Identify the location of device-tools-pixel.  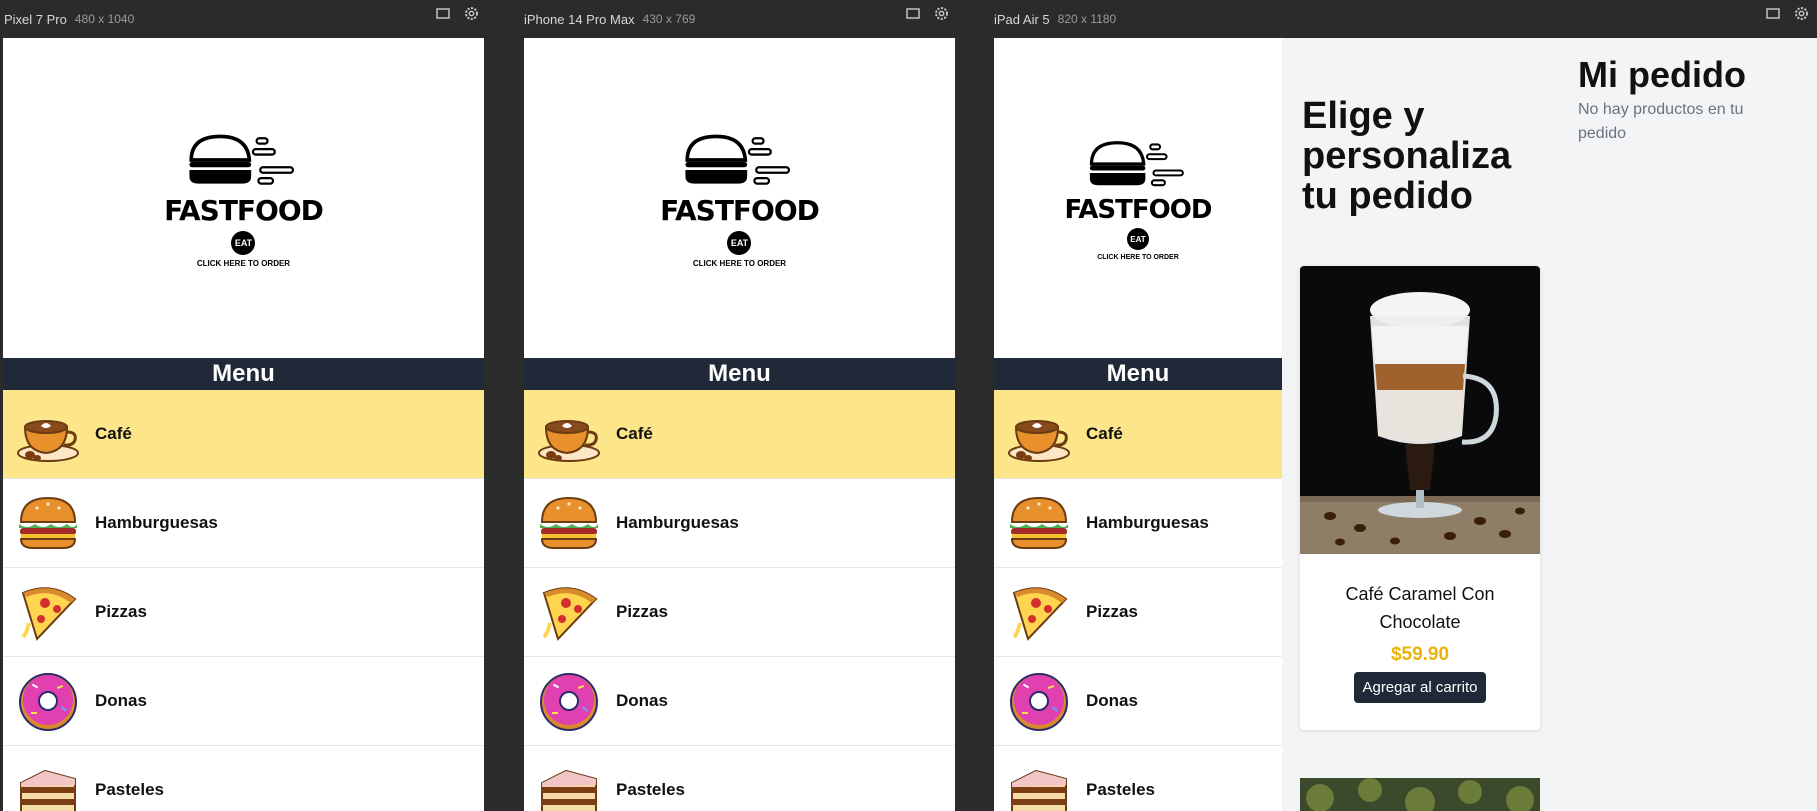
(457, 13).